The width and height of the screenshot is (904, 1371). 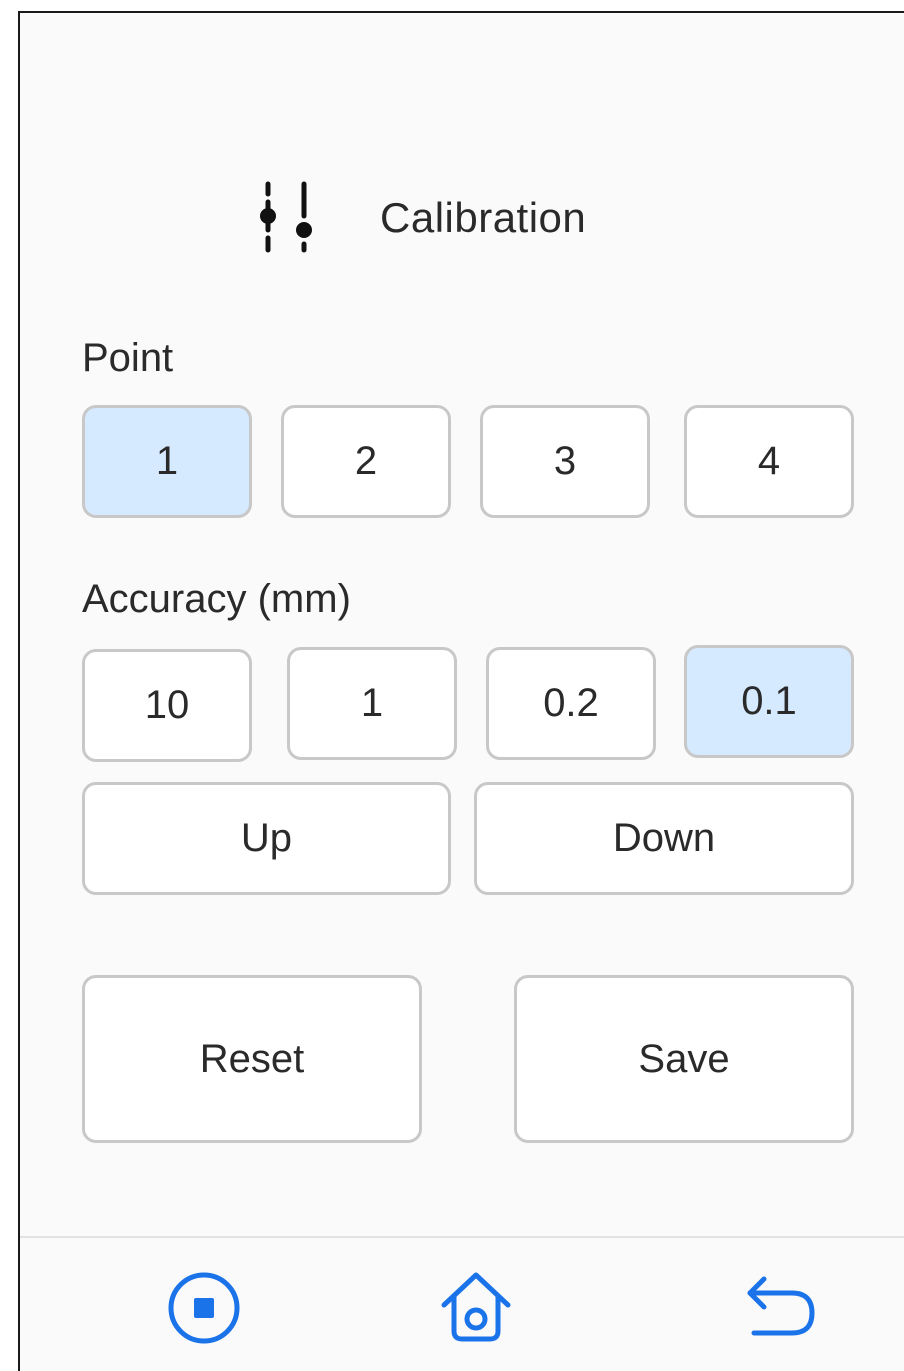 I want to click on up-button: Up, so click(x=266, y=838).